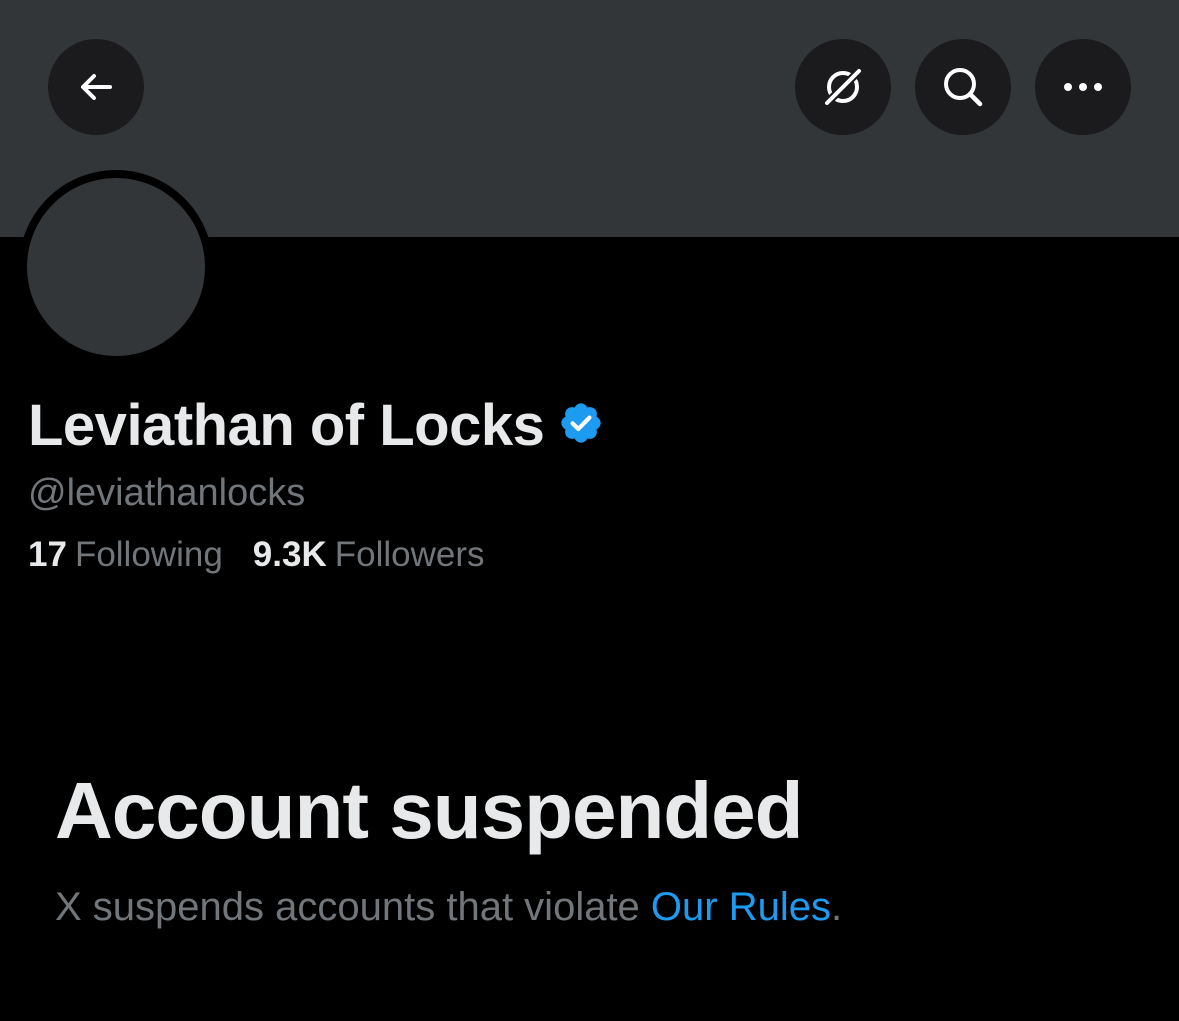 This screenshot has height=1021, width=1179. I want to click on our-rules-link: Our Rules, so click(741, 907).